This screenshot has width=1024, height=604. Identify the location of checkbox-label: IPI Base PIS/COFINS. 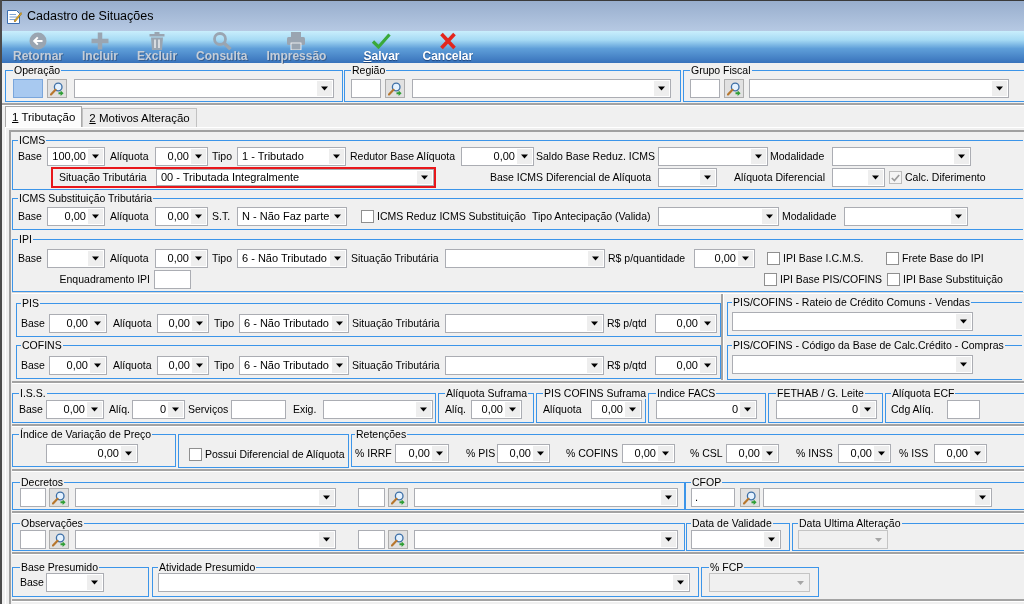
(831, 279).